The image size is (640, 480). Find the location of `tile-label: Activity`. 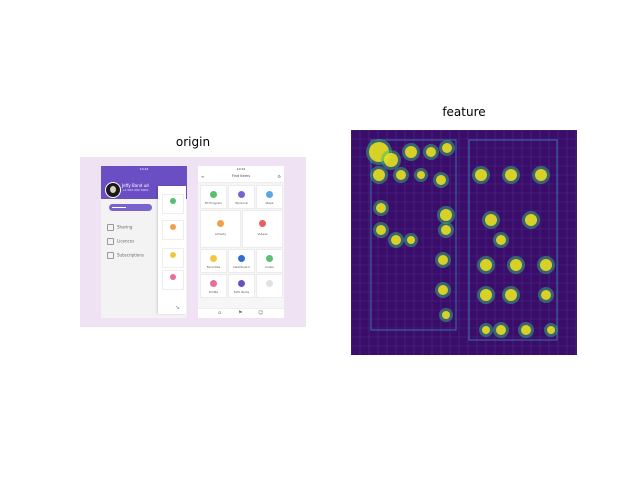

tile-label: Activity is located at coordinates (220, 234).